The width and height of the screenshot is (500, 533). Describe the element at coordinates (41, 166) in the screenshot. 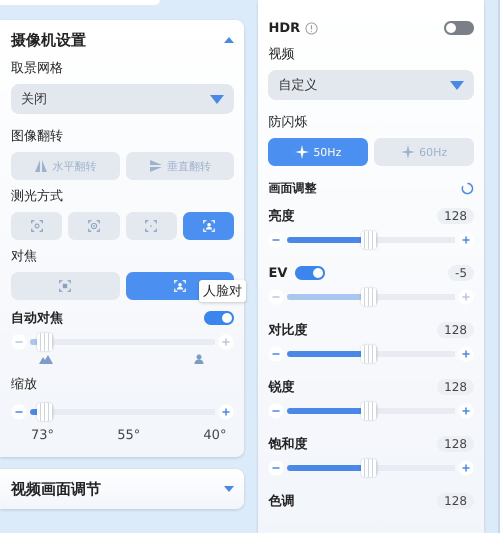

I see `flip-horizontal-icon` at that location.